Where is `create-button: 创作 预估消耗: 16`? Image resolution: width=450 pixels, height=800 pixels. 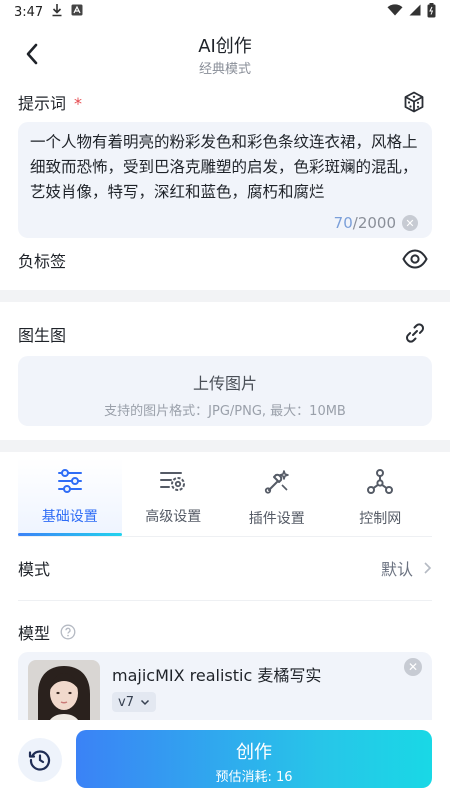 create-button: 创作 预估消耗: 16 is located at coordinates (254, 759).